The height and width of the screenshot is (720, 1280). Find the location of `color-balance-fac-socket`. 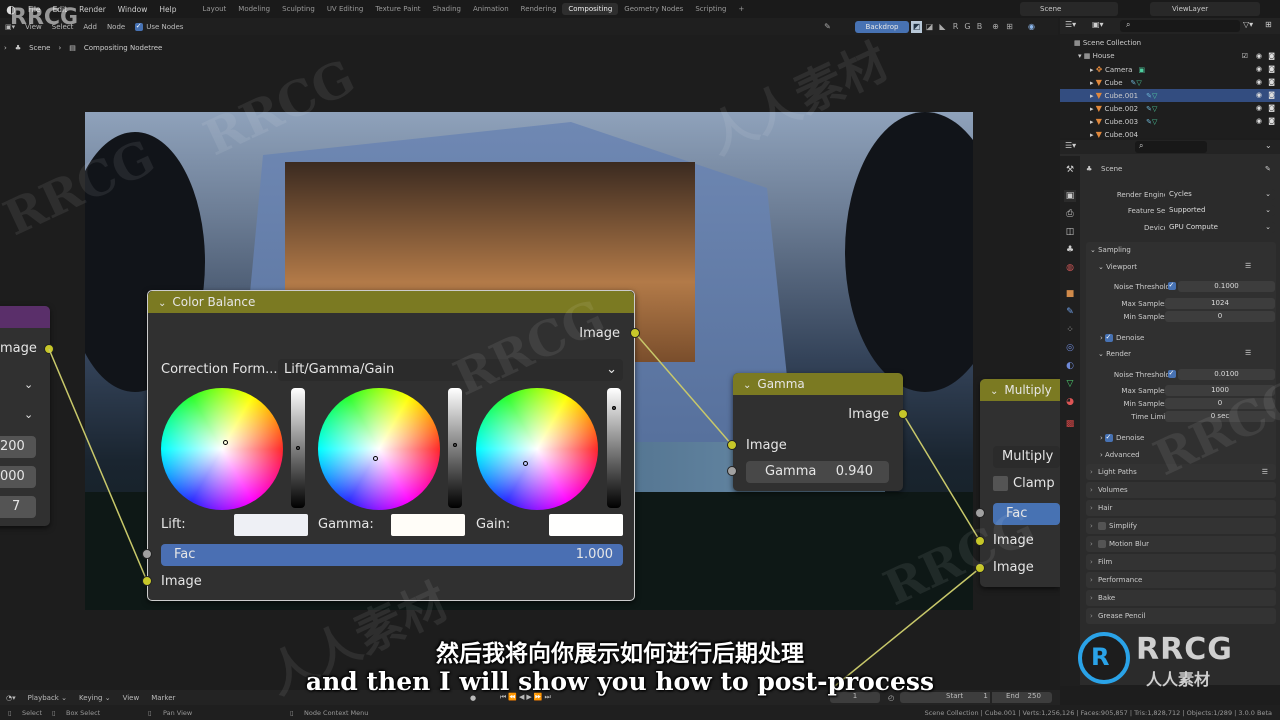

color-balance-fac-socket is located at coordinates (147, 554).